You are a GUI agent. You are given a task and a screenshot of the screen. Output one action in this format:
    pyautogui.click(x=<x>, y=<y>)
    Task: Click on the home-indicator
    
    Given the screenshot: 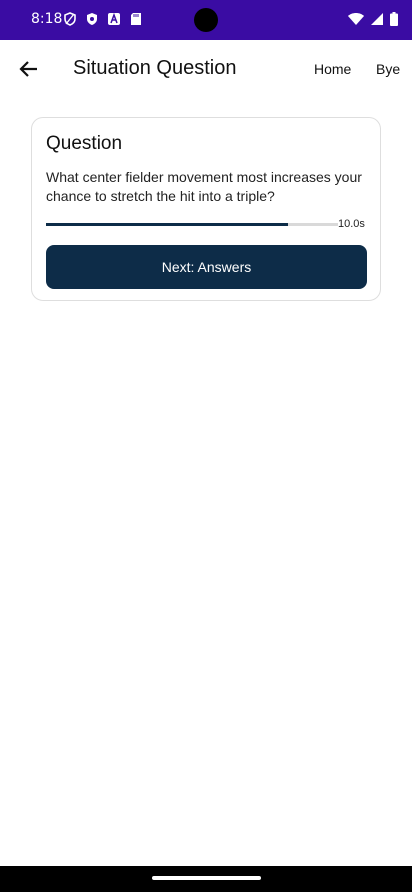 What is the action you would take?
    pyautogui.click(x=206, y=878)
    